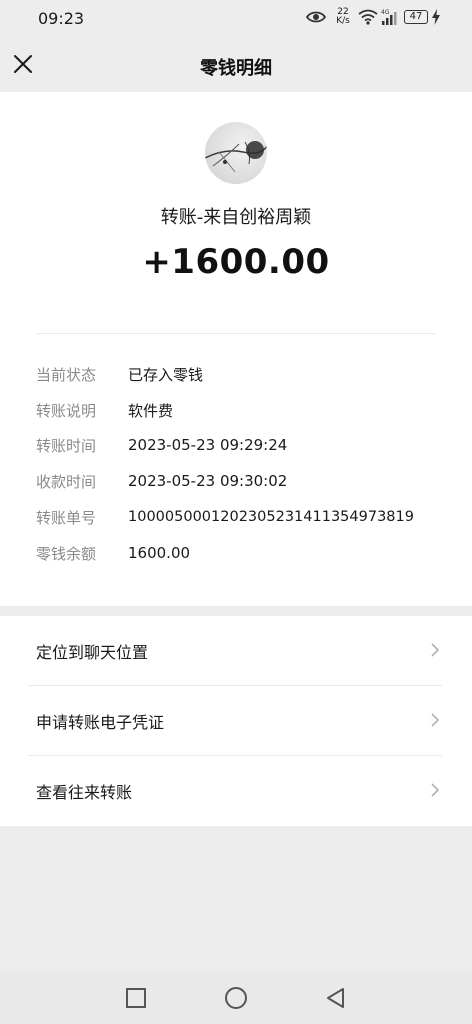 The image size is (472, 1024). Describe the element at coordinates (368, 17) in the screenshot. I see `wifi-icon` at that location.